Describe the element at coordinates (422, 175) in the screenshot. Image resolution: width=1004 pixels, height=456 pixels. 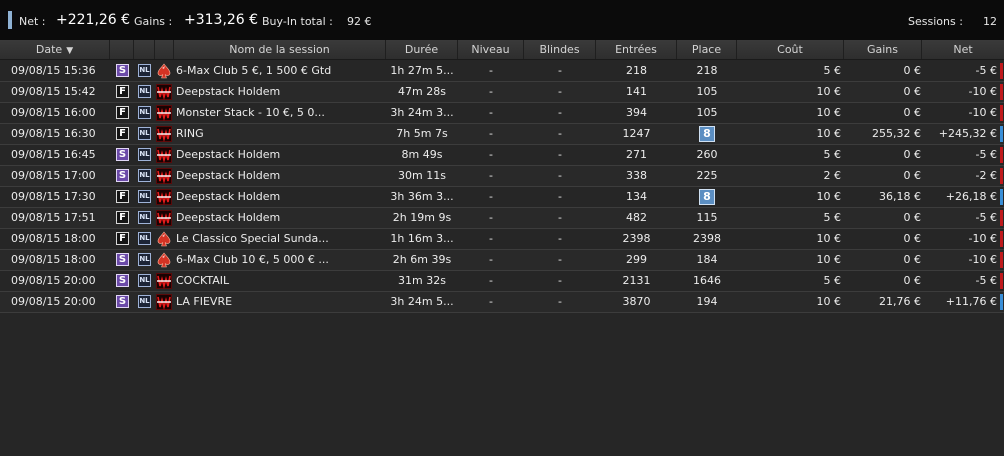
I see `duration-cell: 30m 11s` at that location.